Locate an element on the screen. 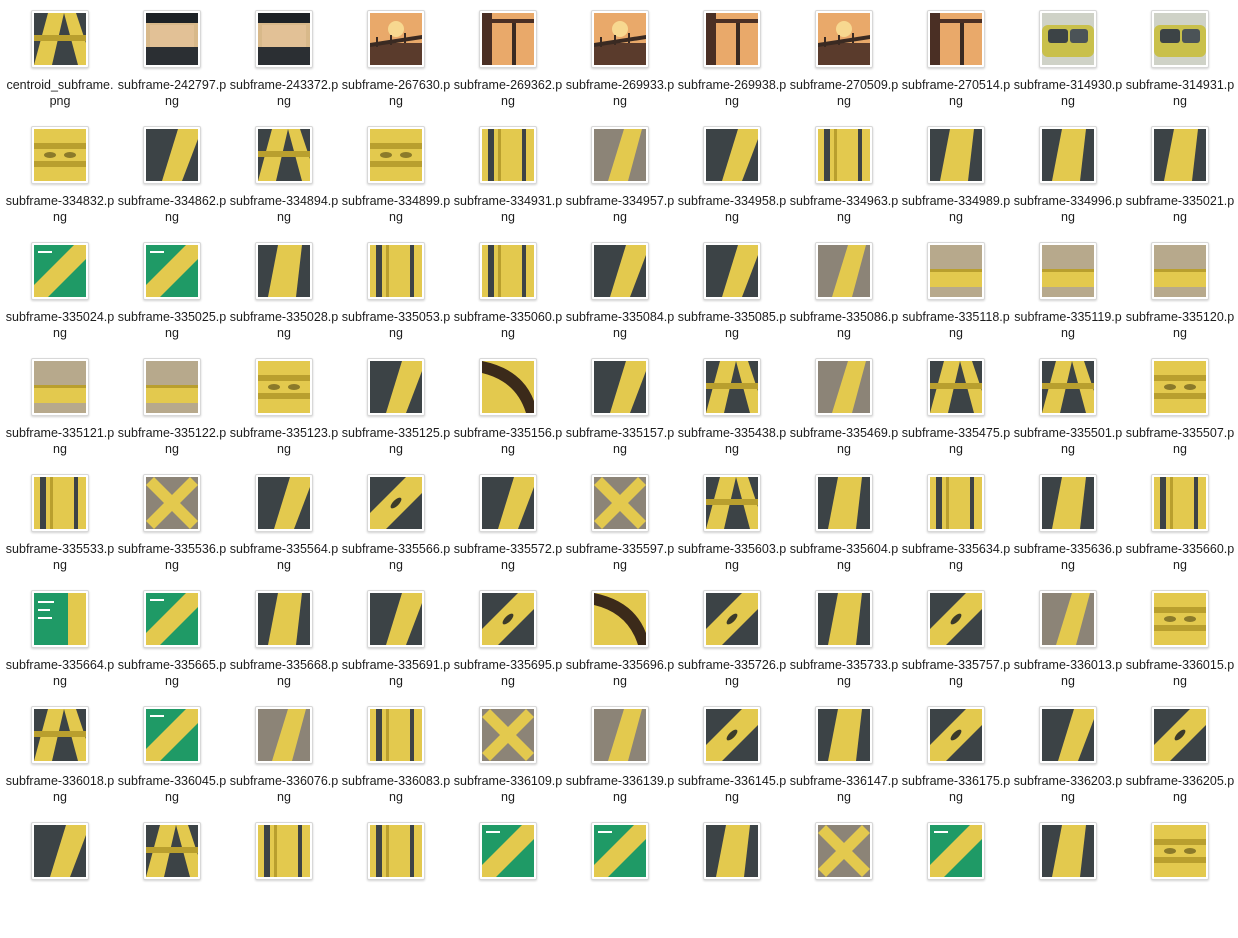 Image resolution: width=1238 pixels, height=938 pixels. file-name: subframe-335025.png is located at coordinates (172, 325).